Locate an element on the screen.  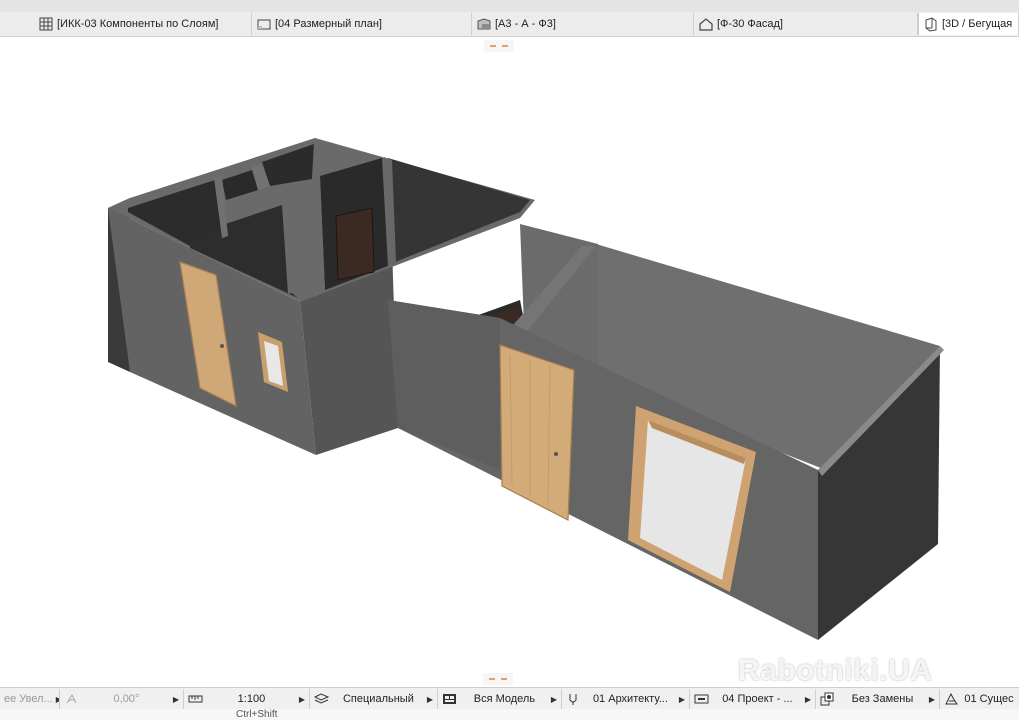
elevation-house-icon is located at coordinates (706, 24).